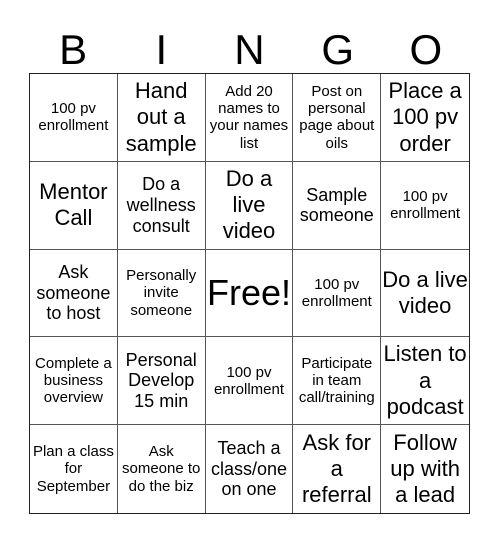 Image resolution: width=500 pixels, height=544 pixels. Describe the element at coordinates (426, 49) in the screenshot. I see `header-letter-o: O` at that location.